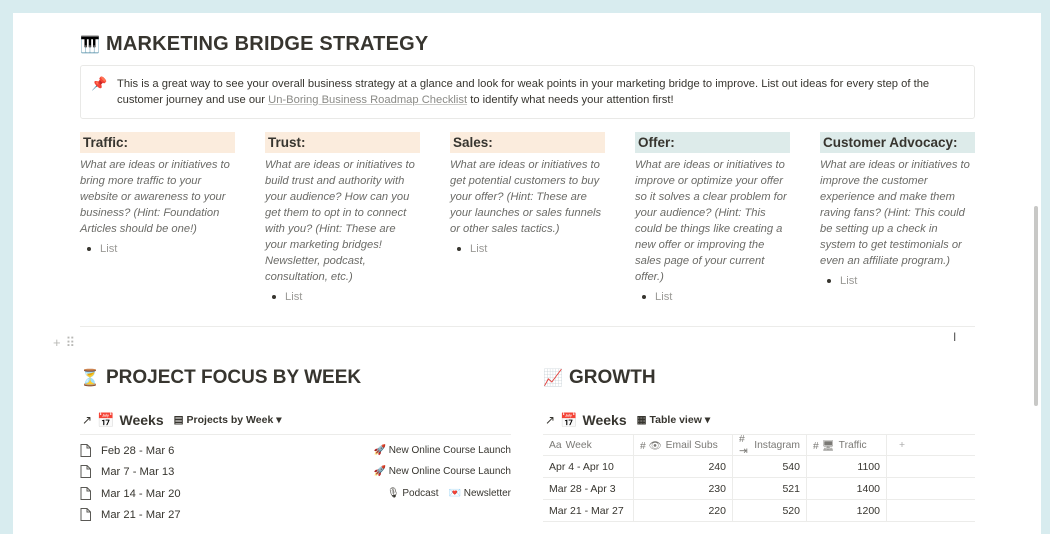  I want to click on text-property-icon: Aa, so click(555, 445).